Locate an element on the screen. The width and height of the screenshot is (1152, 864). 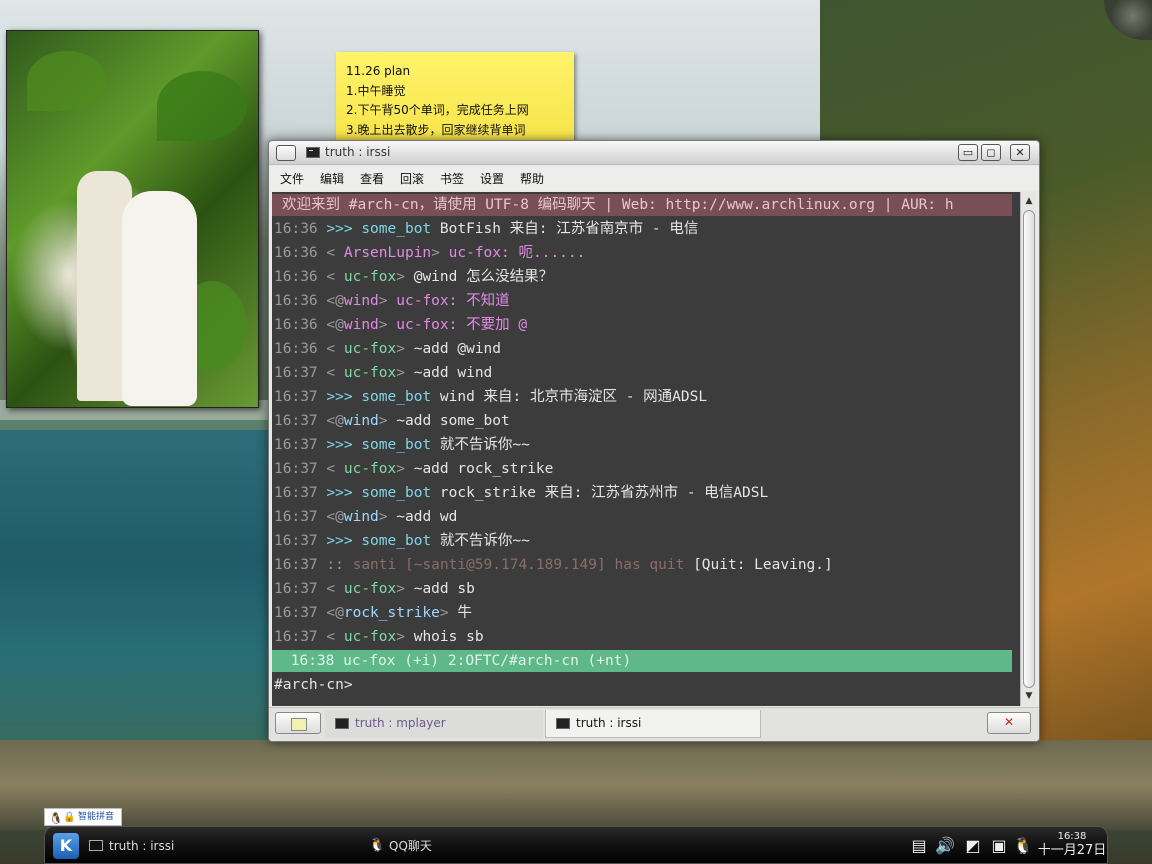
kmenu-button: K is located at coordinates (66, 846).